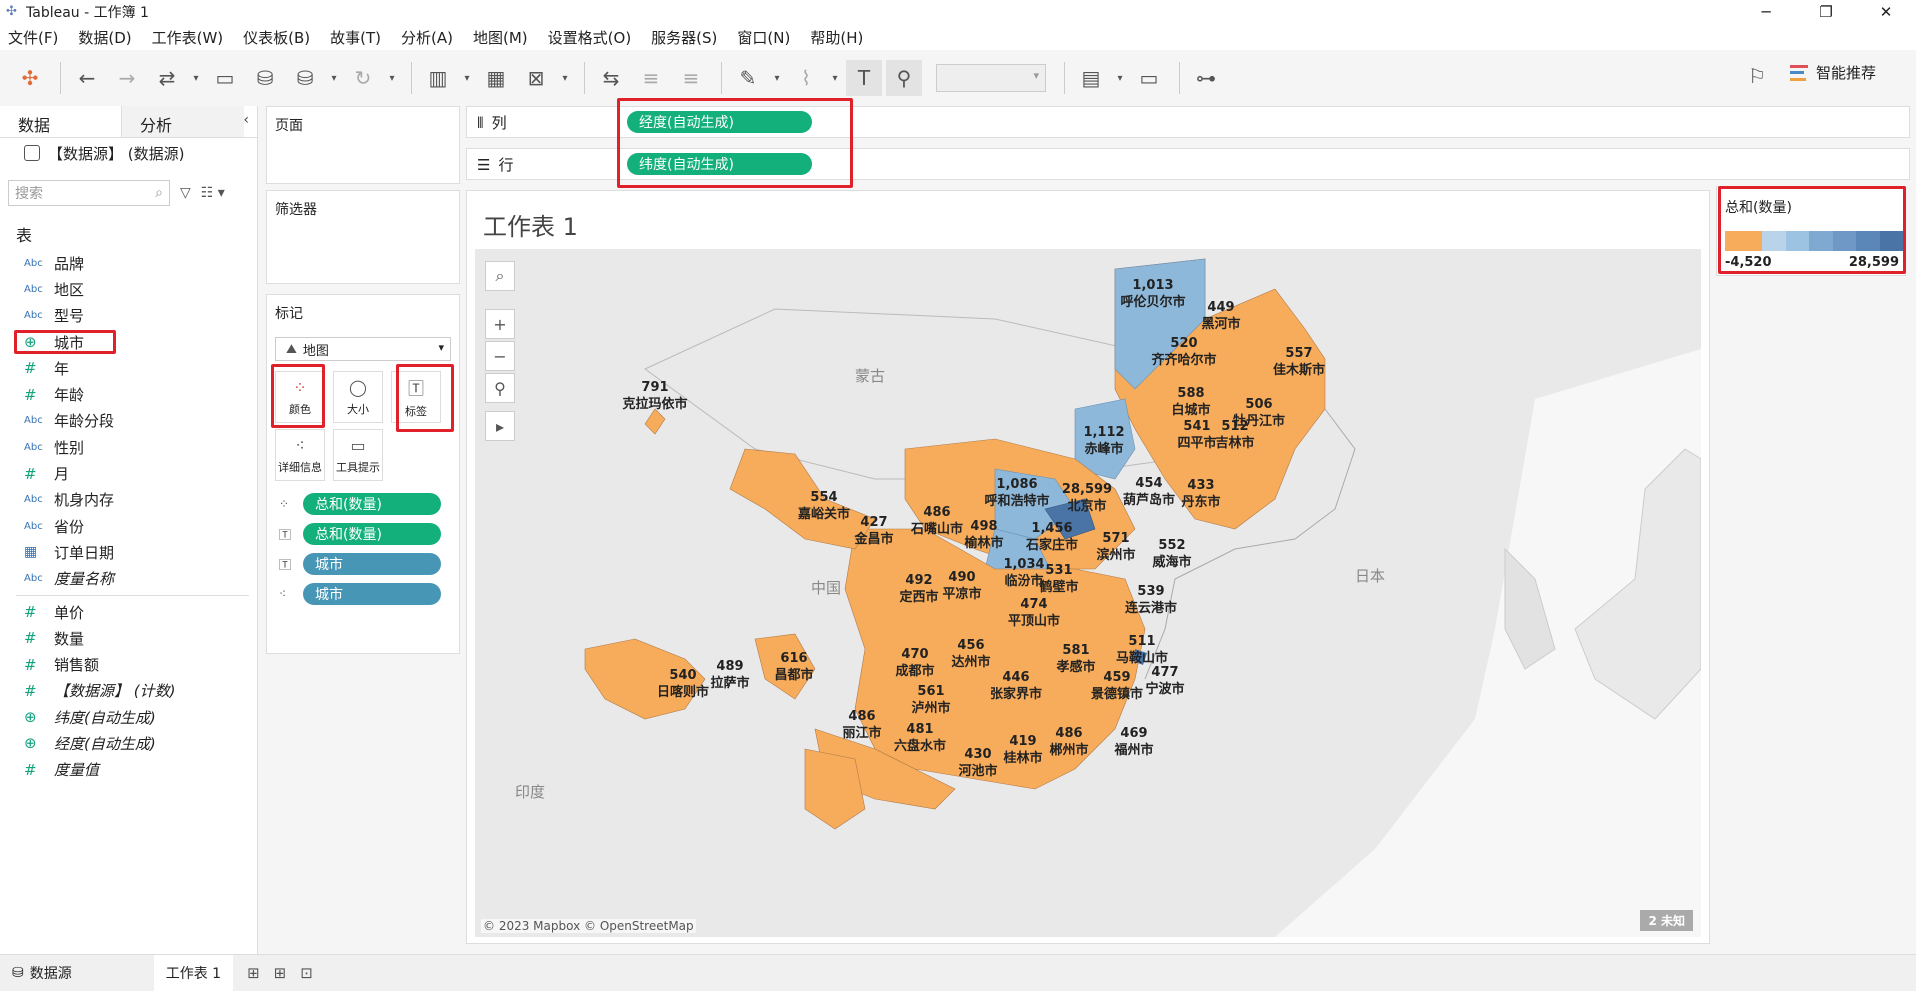  Describe the element at coordinates (253, 973) in the screenshot. I see `new-worksheet-icon: ⊞` at that location.